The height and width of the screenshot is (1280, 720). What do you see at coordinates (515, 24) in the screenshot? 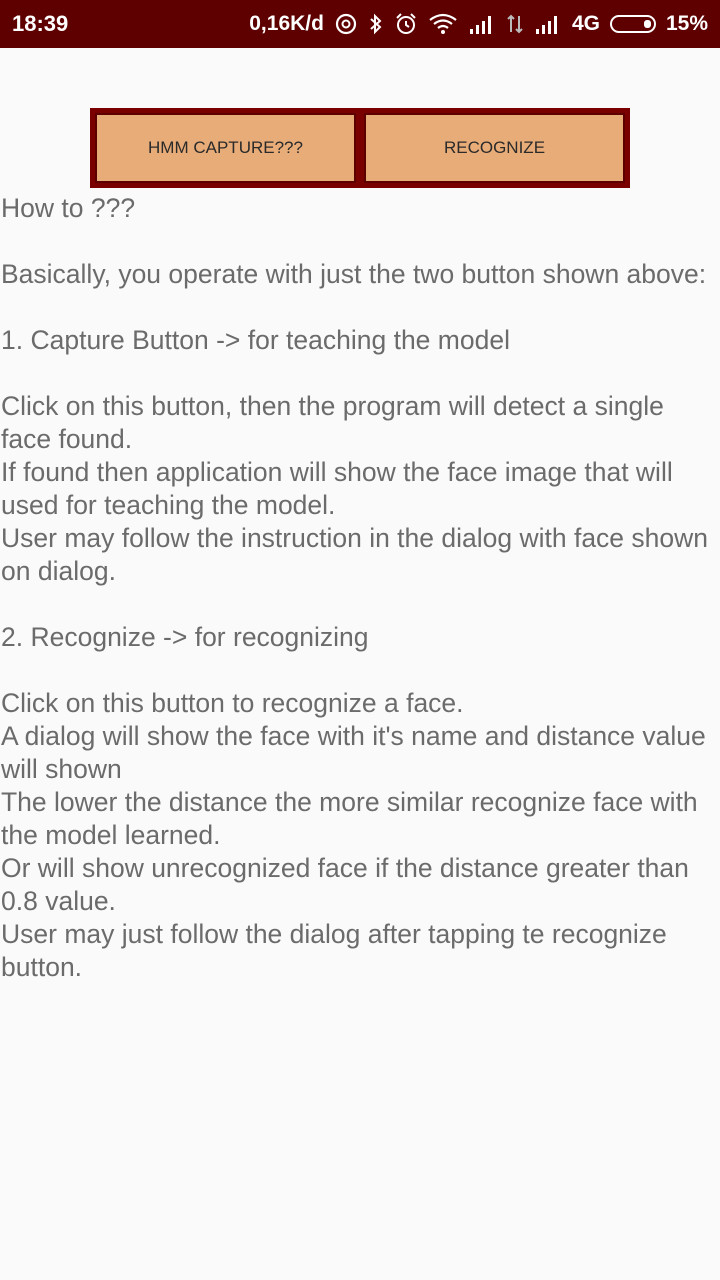
I see `data-arrows-icon` at bounding box center [515, 24].